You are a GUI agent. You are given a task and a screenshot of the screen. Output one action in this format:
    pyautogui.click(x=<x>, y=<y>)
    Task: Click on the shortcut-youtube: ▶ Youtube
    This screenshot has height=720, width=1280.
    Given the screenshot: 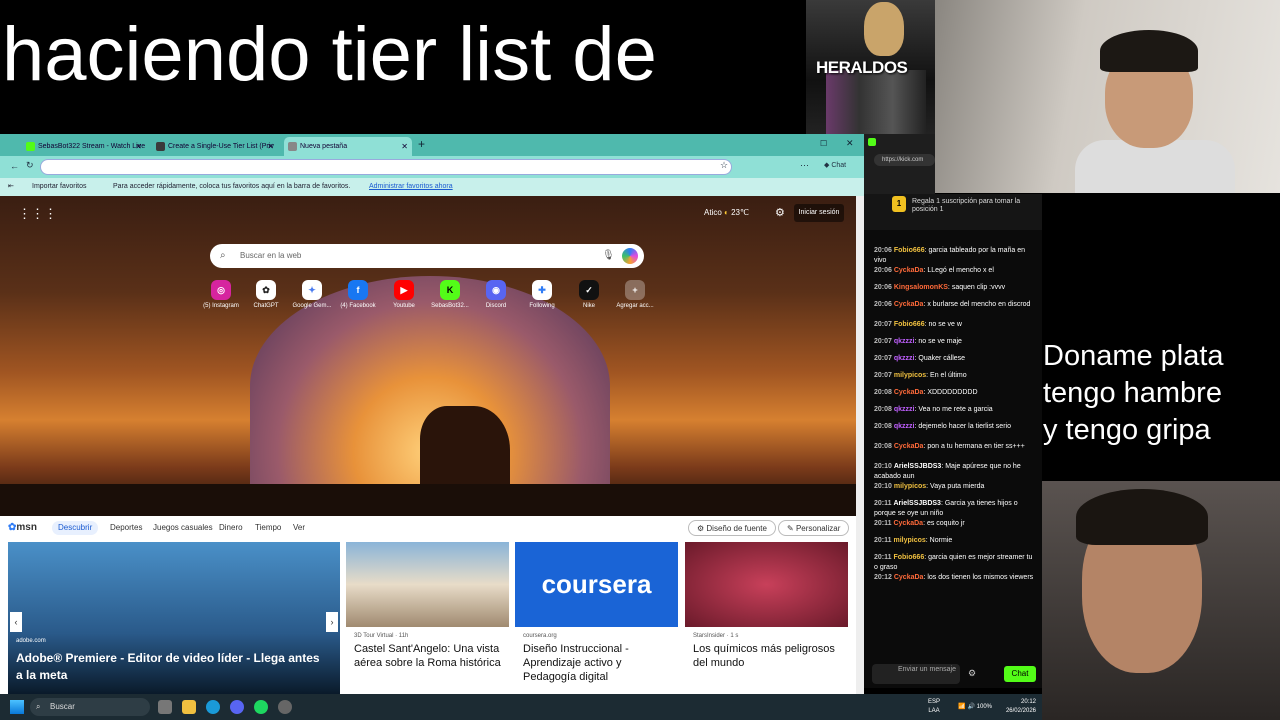 What is the action you would take?
    pyautogui.click(x=404, y=294)
    